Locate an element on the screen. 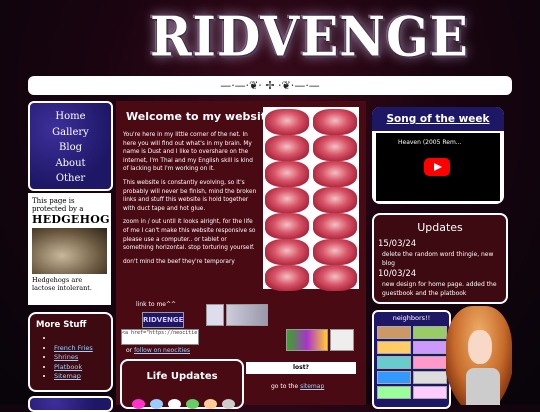 The image size is (540, 412). nav-about: About is located at coordinates (70, 164).